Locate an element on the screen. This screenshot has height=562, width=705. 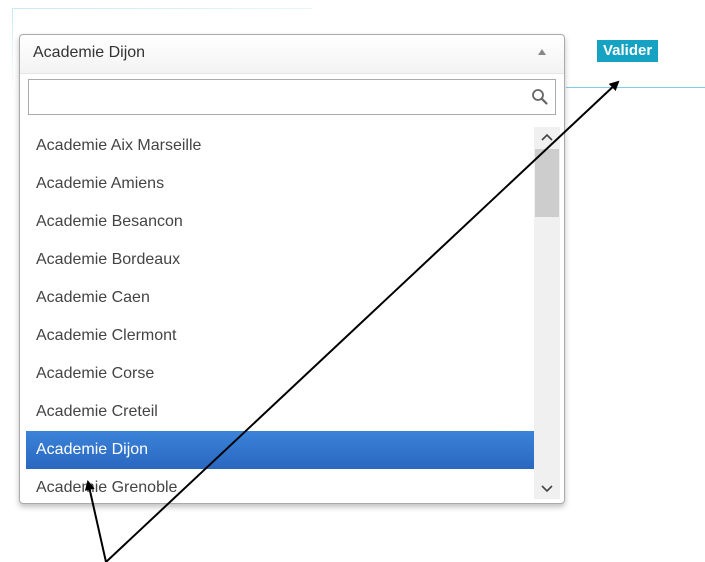
select-toggle: Academie Dijon is located at coordinates (292, 54).